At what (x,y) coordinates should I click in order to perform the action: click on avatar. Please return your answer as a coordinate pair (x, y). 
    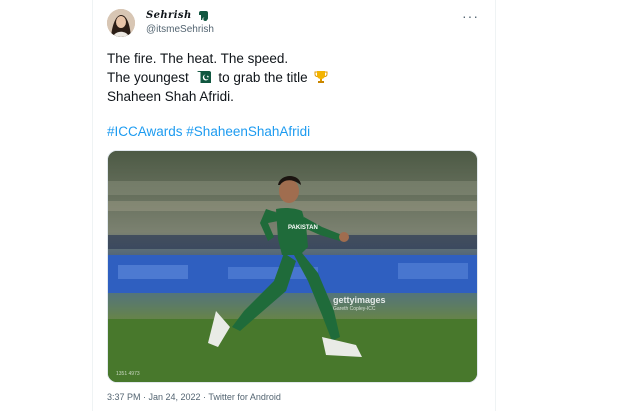
    Looking at the image, I should click on (121, 23).